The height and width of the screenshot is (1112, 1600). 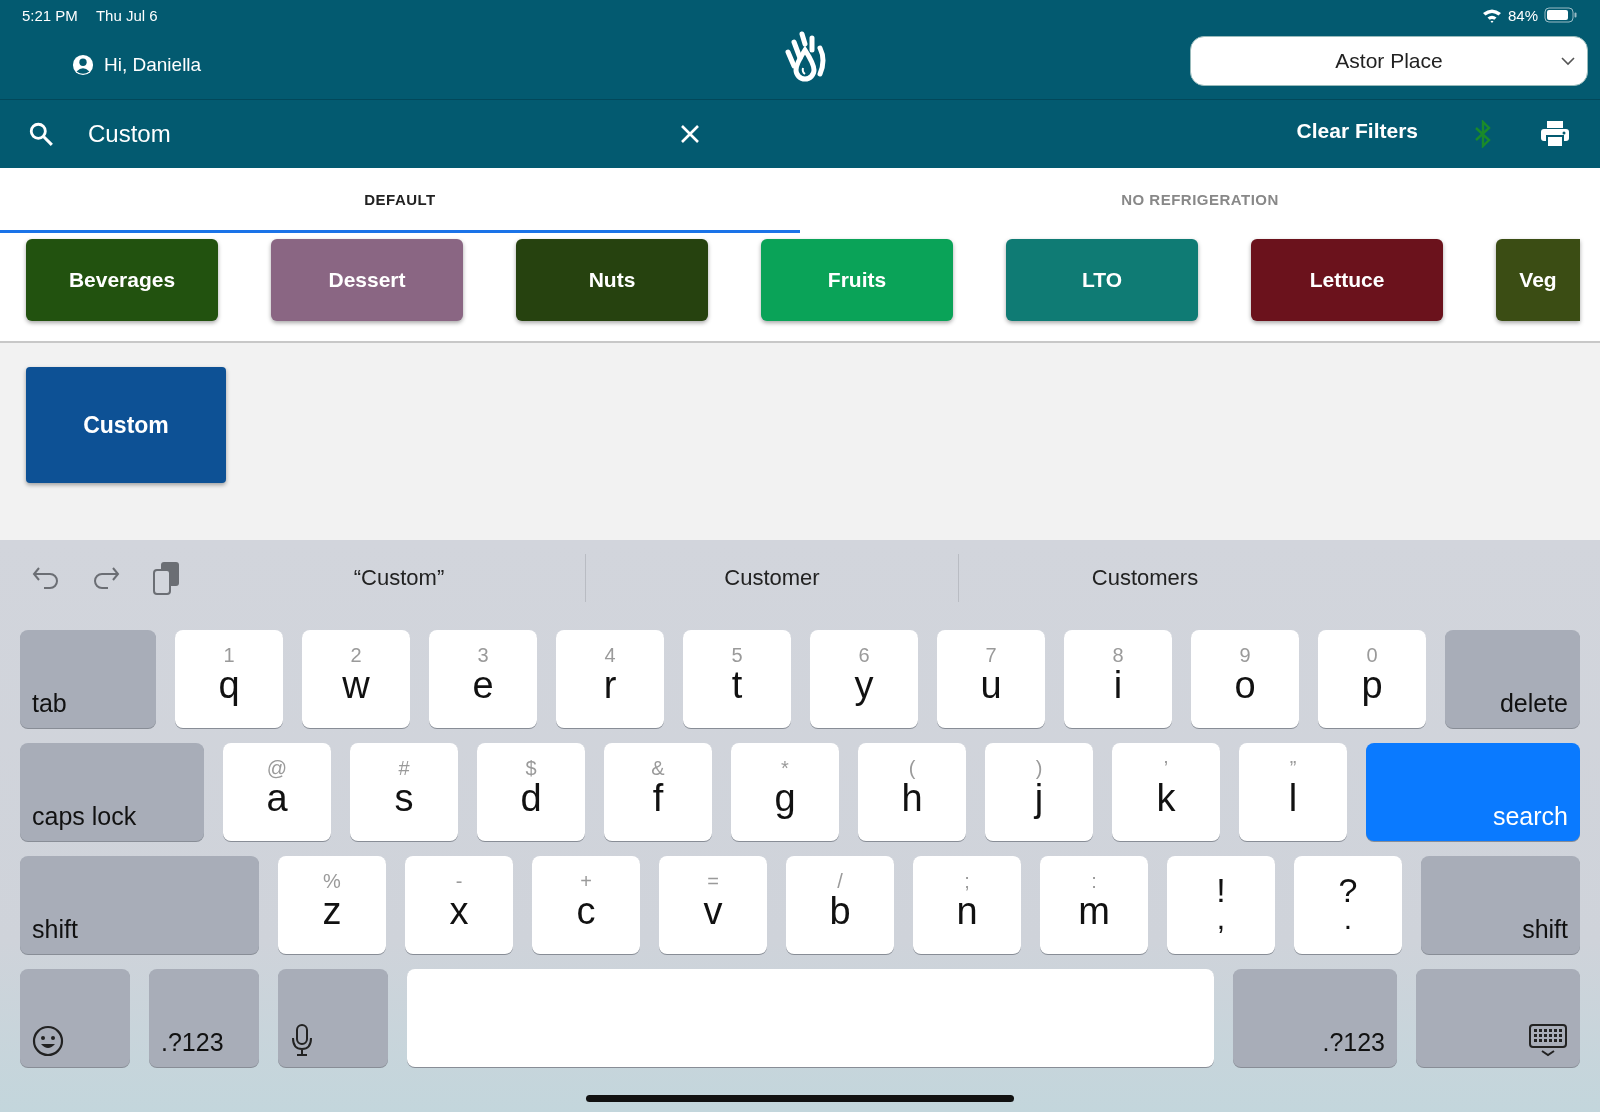 I want to click on letter-key: $ d, so click(x=531, y=792).